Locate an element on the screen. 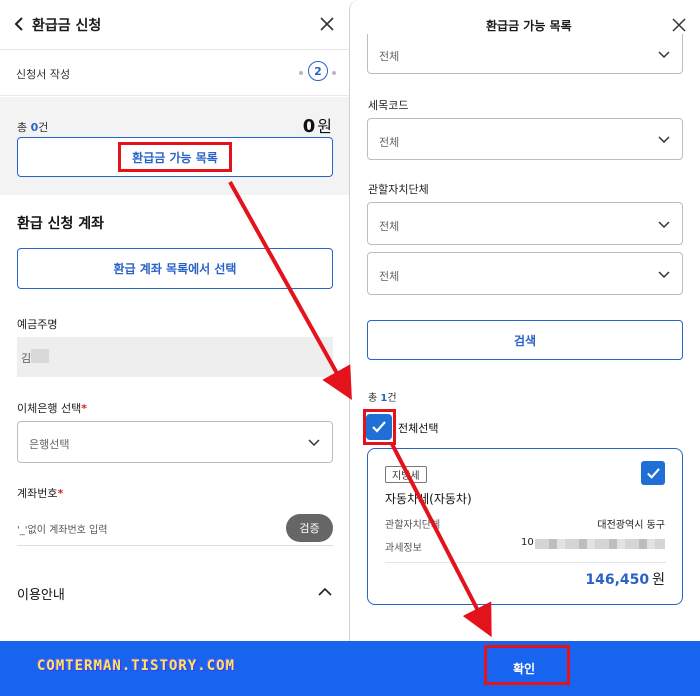 This screenshot has width=700, height=696. step-label: 신청서 작성 is located at coordinates (43, 74).